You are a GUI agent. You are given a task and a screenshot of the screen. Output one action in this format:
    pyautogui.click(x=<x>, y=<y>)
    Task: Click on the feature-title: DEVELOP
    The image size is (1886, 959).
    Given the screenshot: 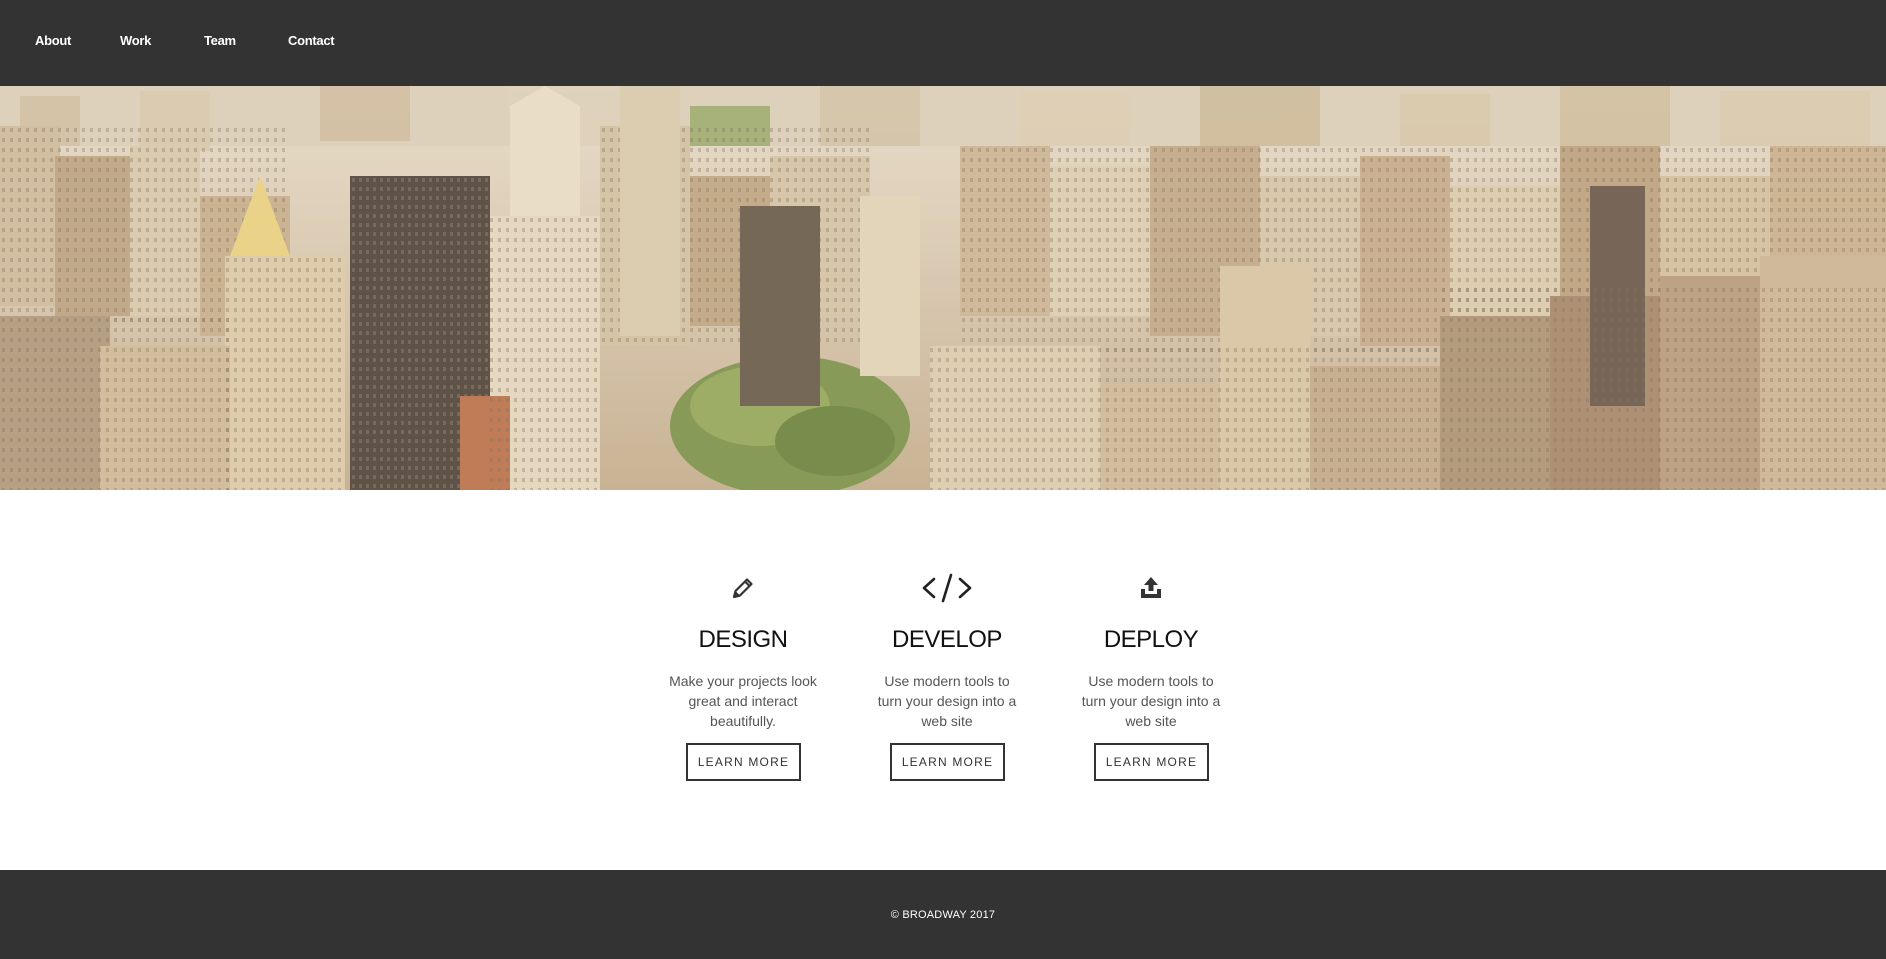 What is the action you would take?
    pyautogui.click(x=947, y=639)
    